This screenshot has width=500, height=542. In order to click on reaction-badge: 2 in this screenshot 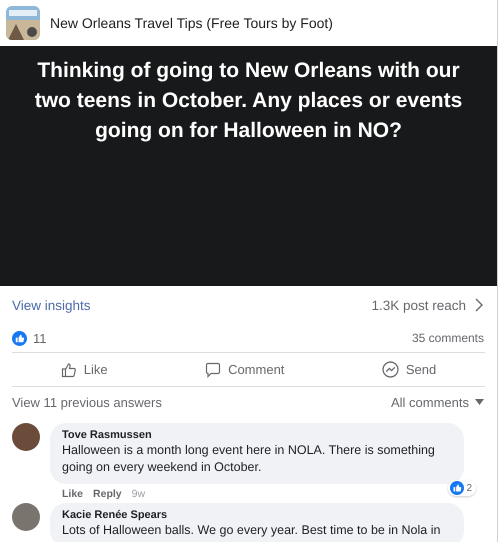, I will do `click(462, 488)`.